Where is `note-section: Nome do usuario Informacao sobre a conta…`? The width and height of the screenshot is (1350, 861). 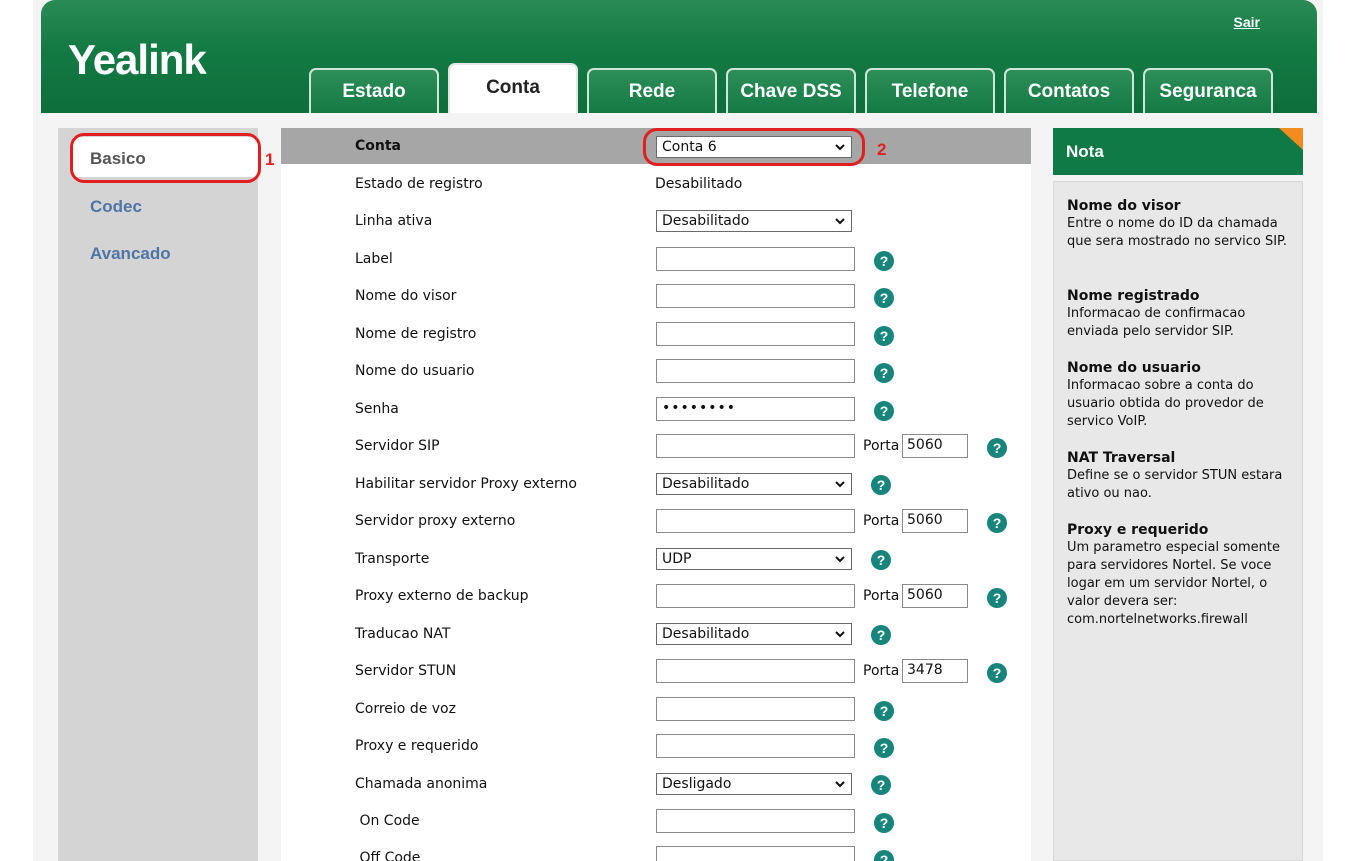
note-section: Nome do usuario Informacao sobre a conta… is located at coordinates (1182, 395).